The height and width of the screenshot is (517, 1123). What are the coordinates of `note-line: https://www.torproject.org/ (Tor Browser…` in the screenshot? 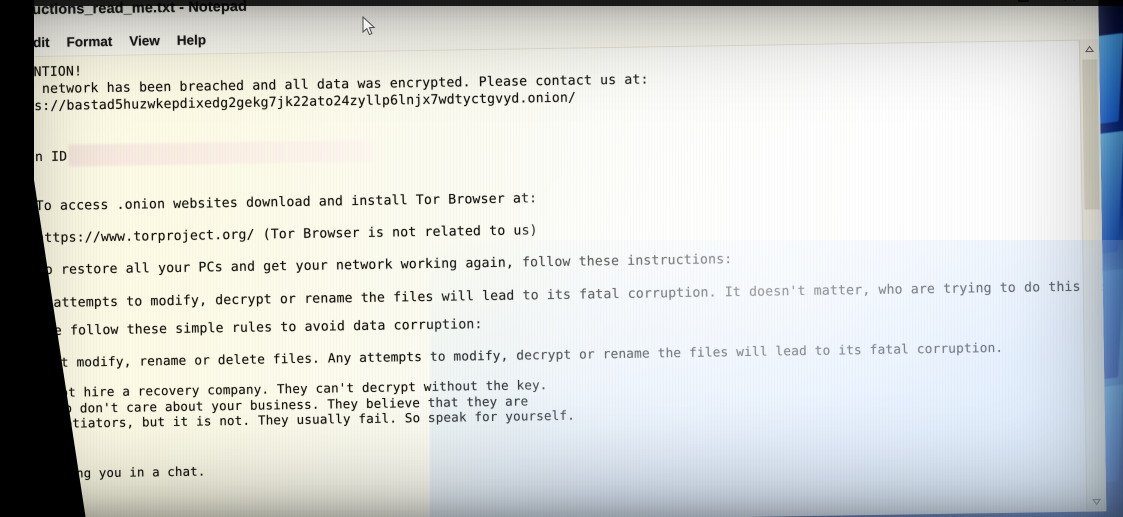 It's located at (270, 235).